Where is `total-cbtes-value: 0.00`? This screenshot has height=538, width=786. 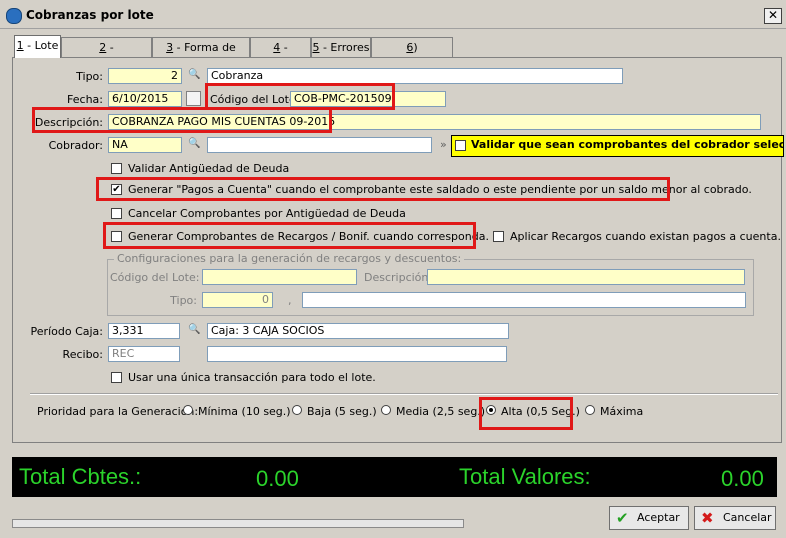
total-cbtes-value: 0.00 is located at coordinates (277, 478).